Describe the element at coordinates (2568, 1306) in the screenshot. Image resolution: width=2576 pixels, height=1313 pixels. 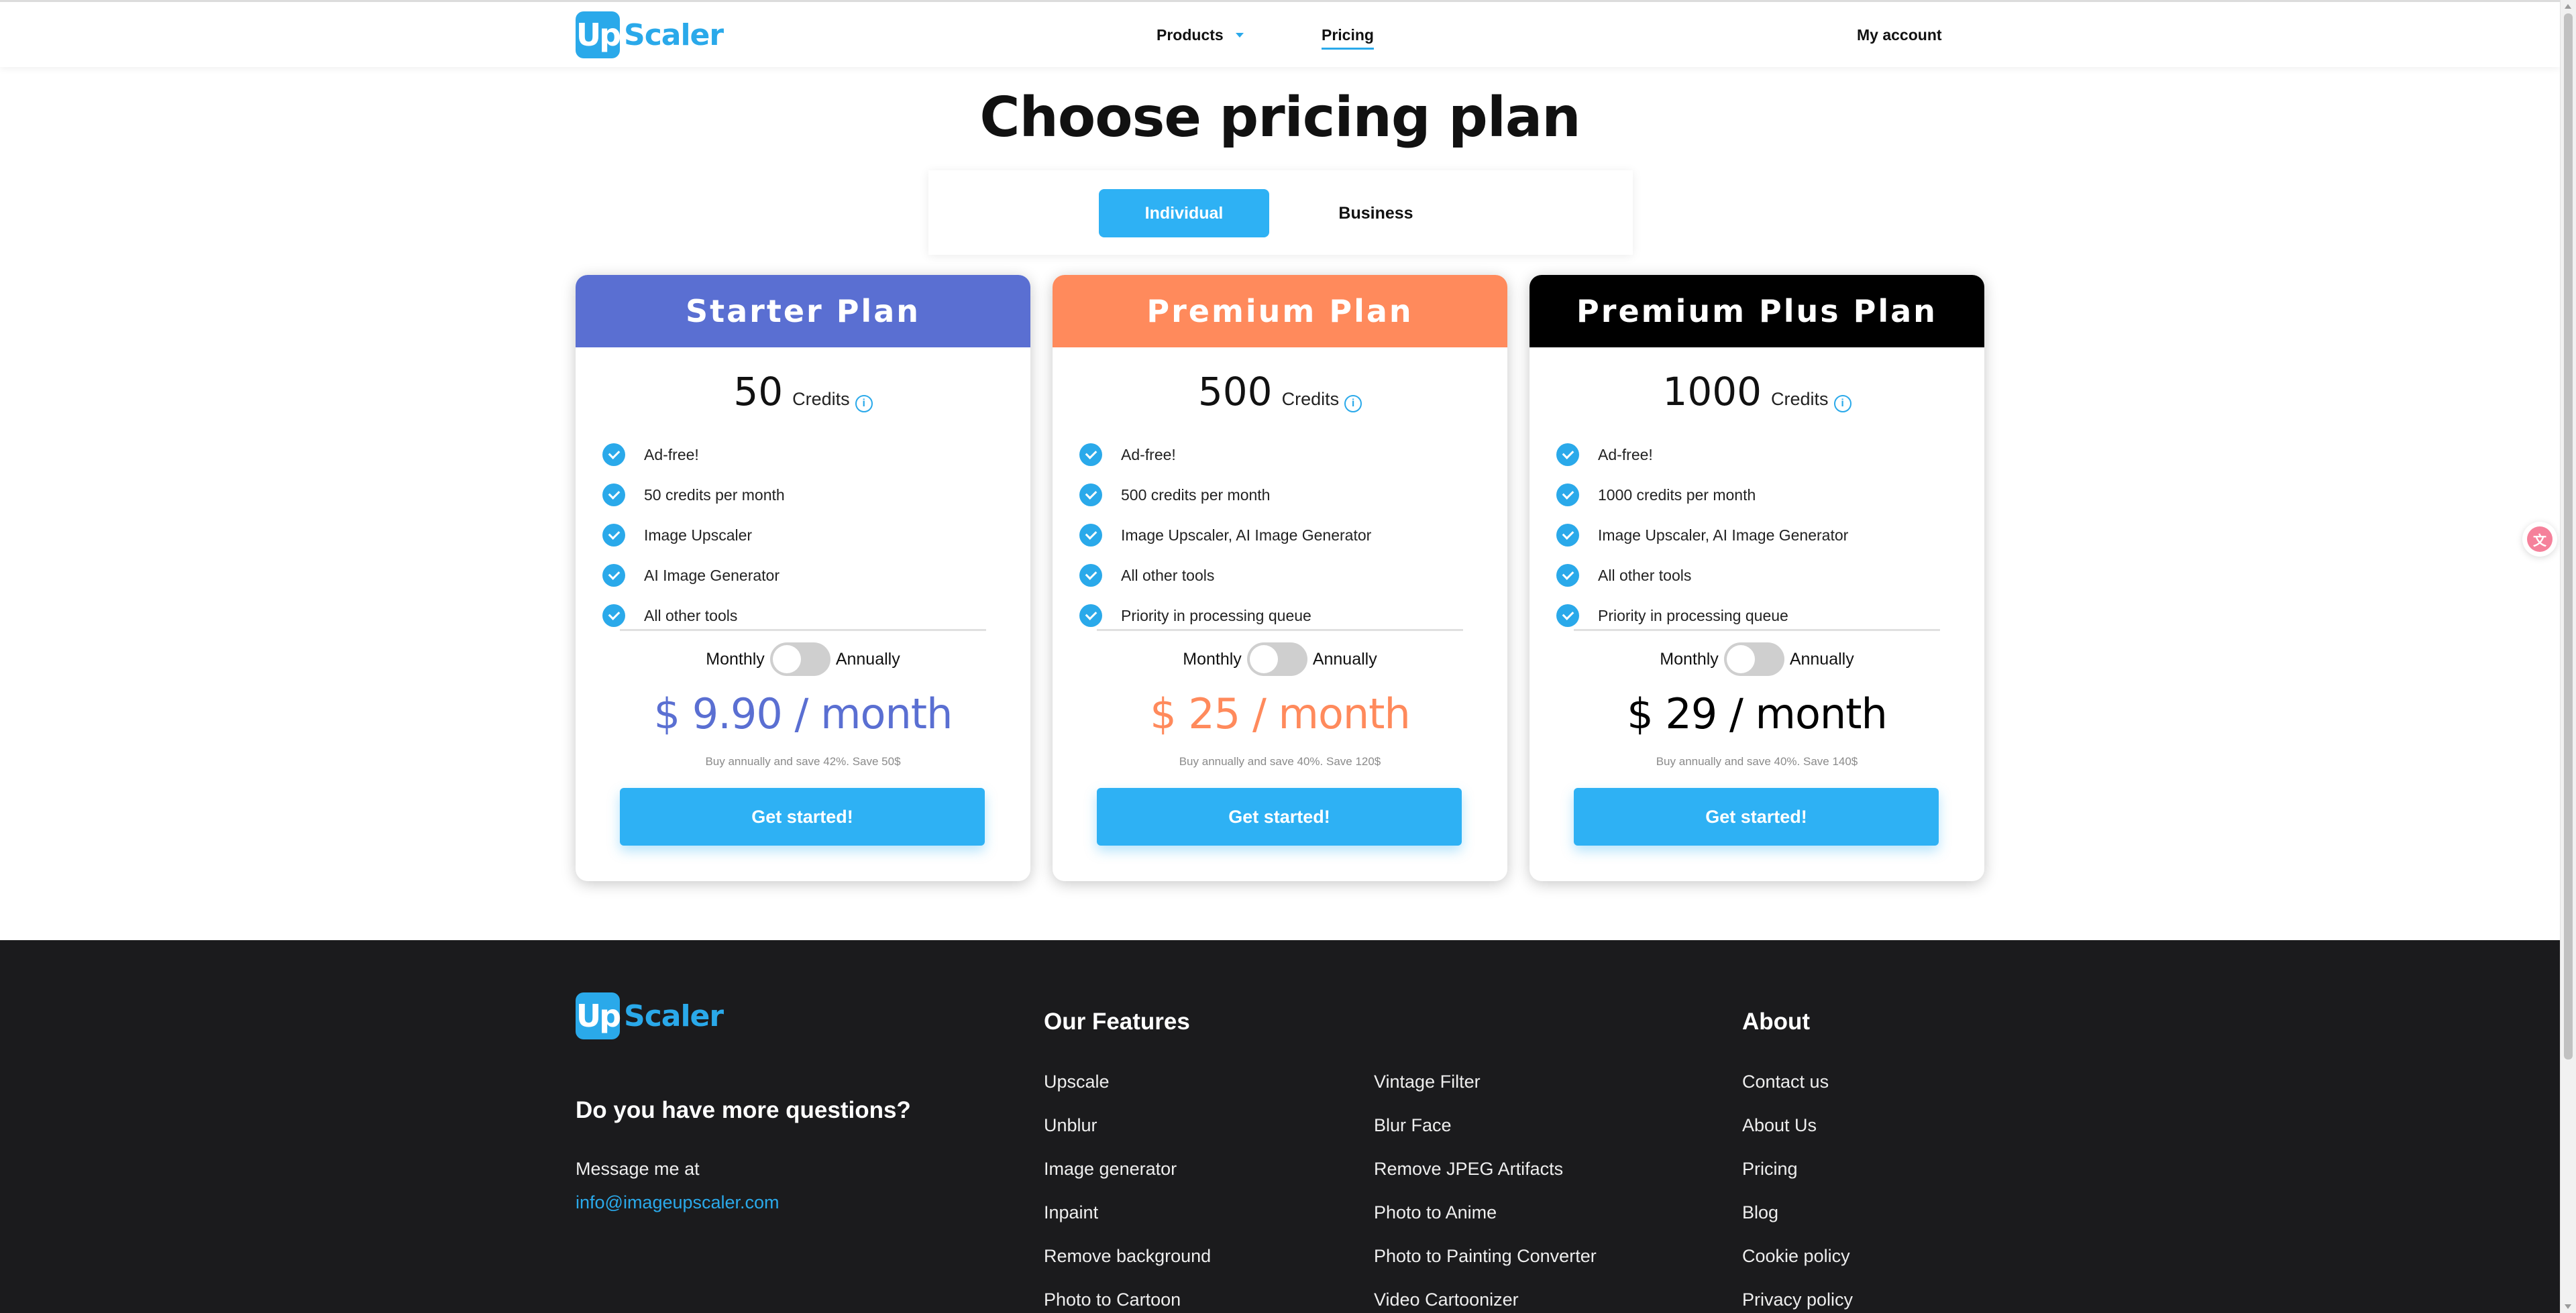
I see `scroll-down-arrow-icon` at that location.